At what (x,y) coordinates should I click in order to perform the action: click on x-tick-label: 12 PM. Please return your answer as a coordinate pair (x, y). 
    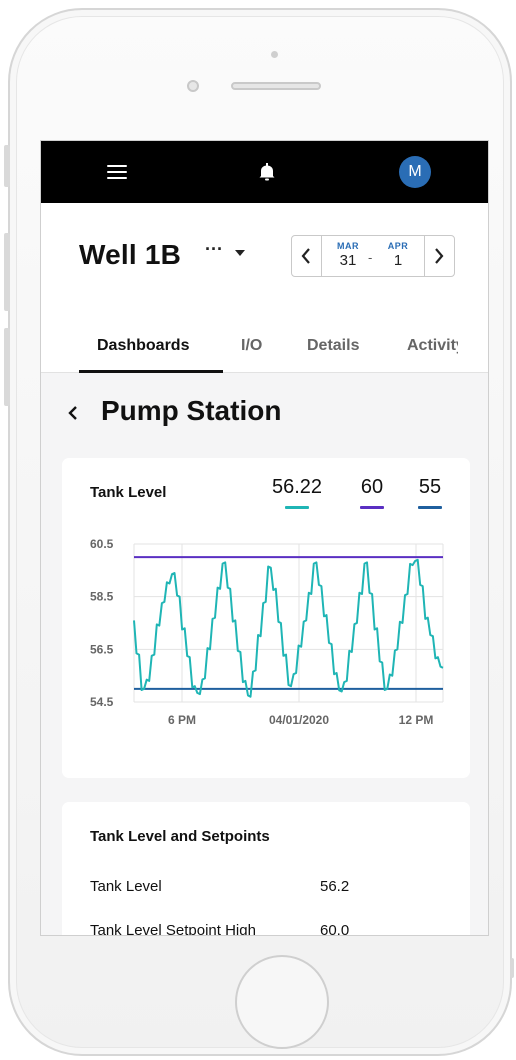
    Looking at the image, I should click on (416, 720).